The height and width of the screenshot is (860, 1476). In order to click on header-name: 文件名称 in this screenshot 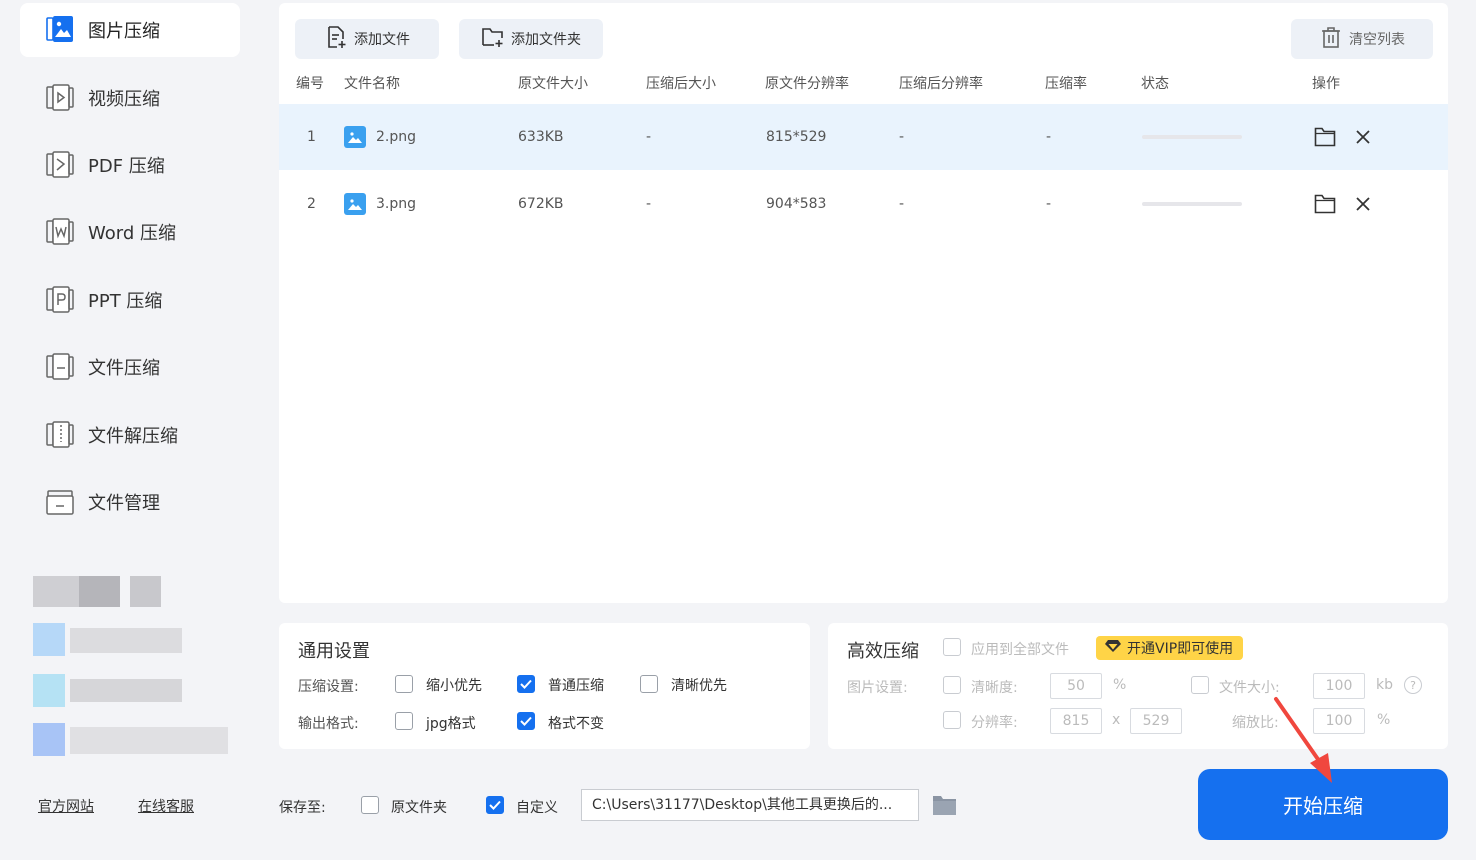, I will do `click(372, 84)`.